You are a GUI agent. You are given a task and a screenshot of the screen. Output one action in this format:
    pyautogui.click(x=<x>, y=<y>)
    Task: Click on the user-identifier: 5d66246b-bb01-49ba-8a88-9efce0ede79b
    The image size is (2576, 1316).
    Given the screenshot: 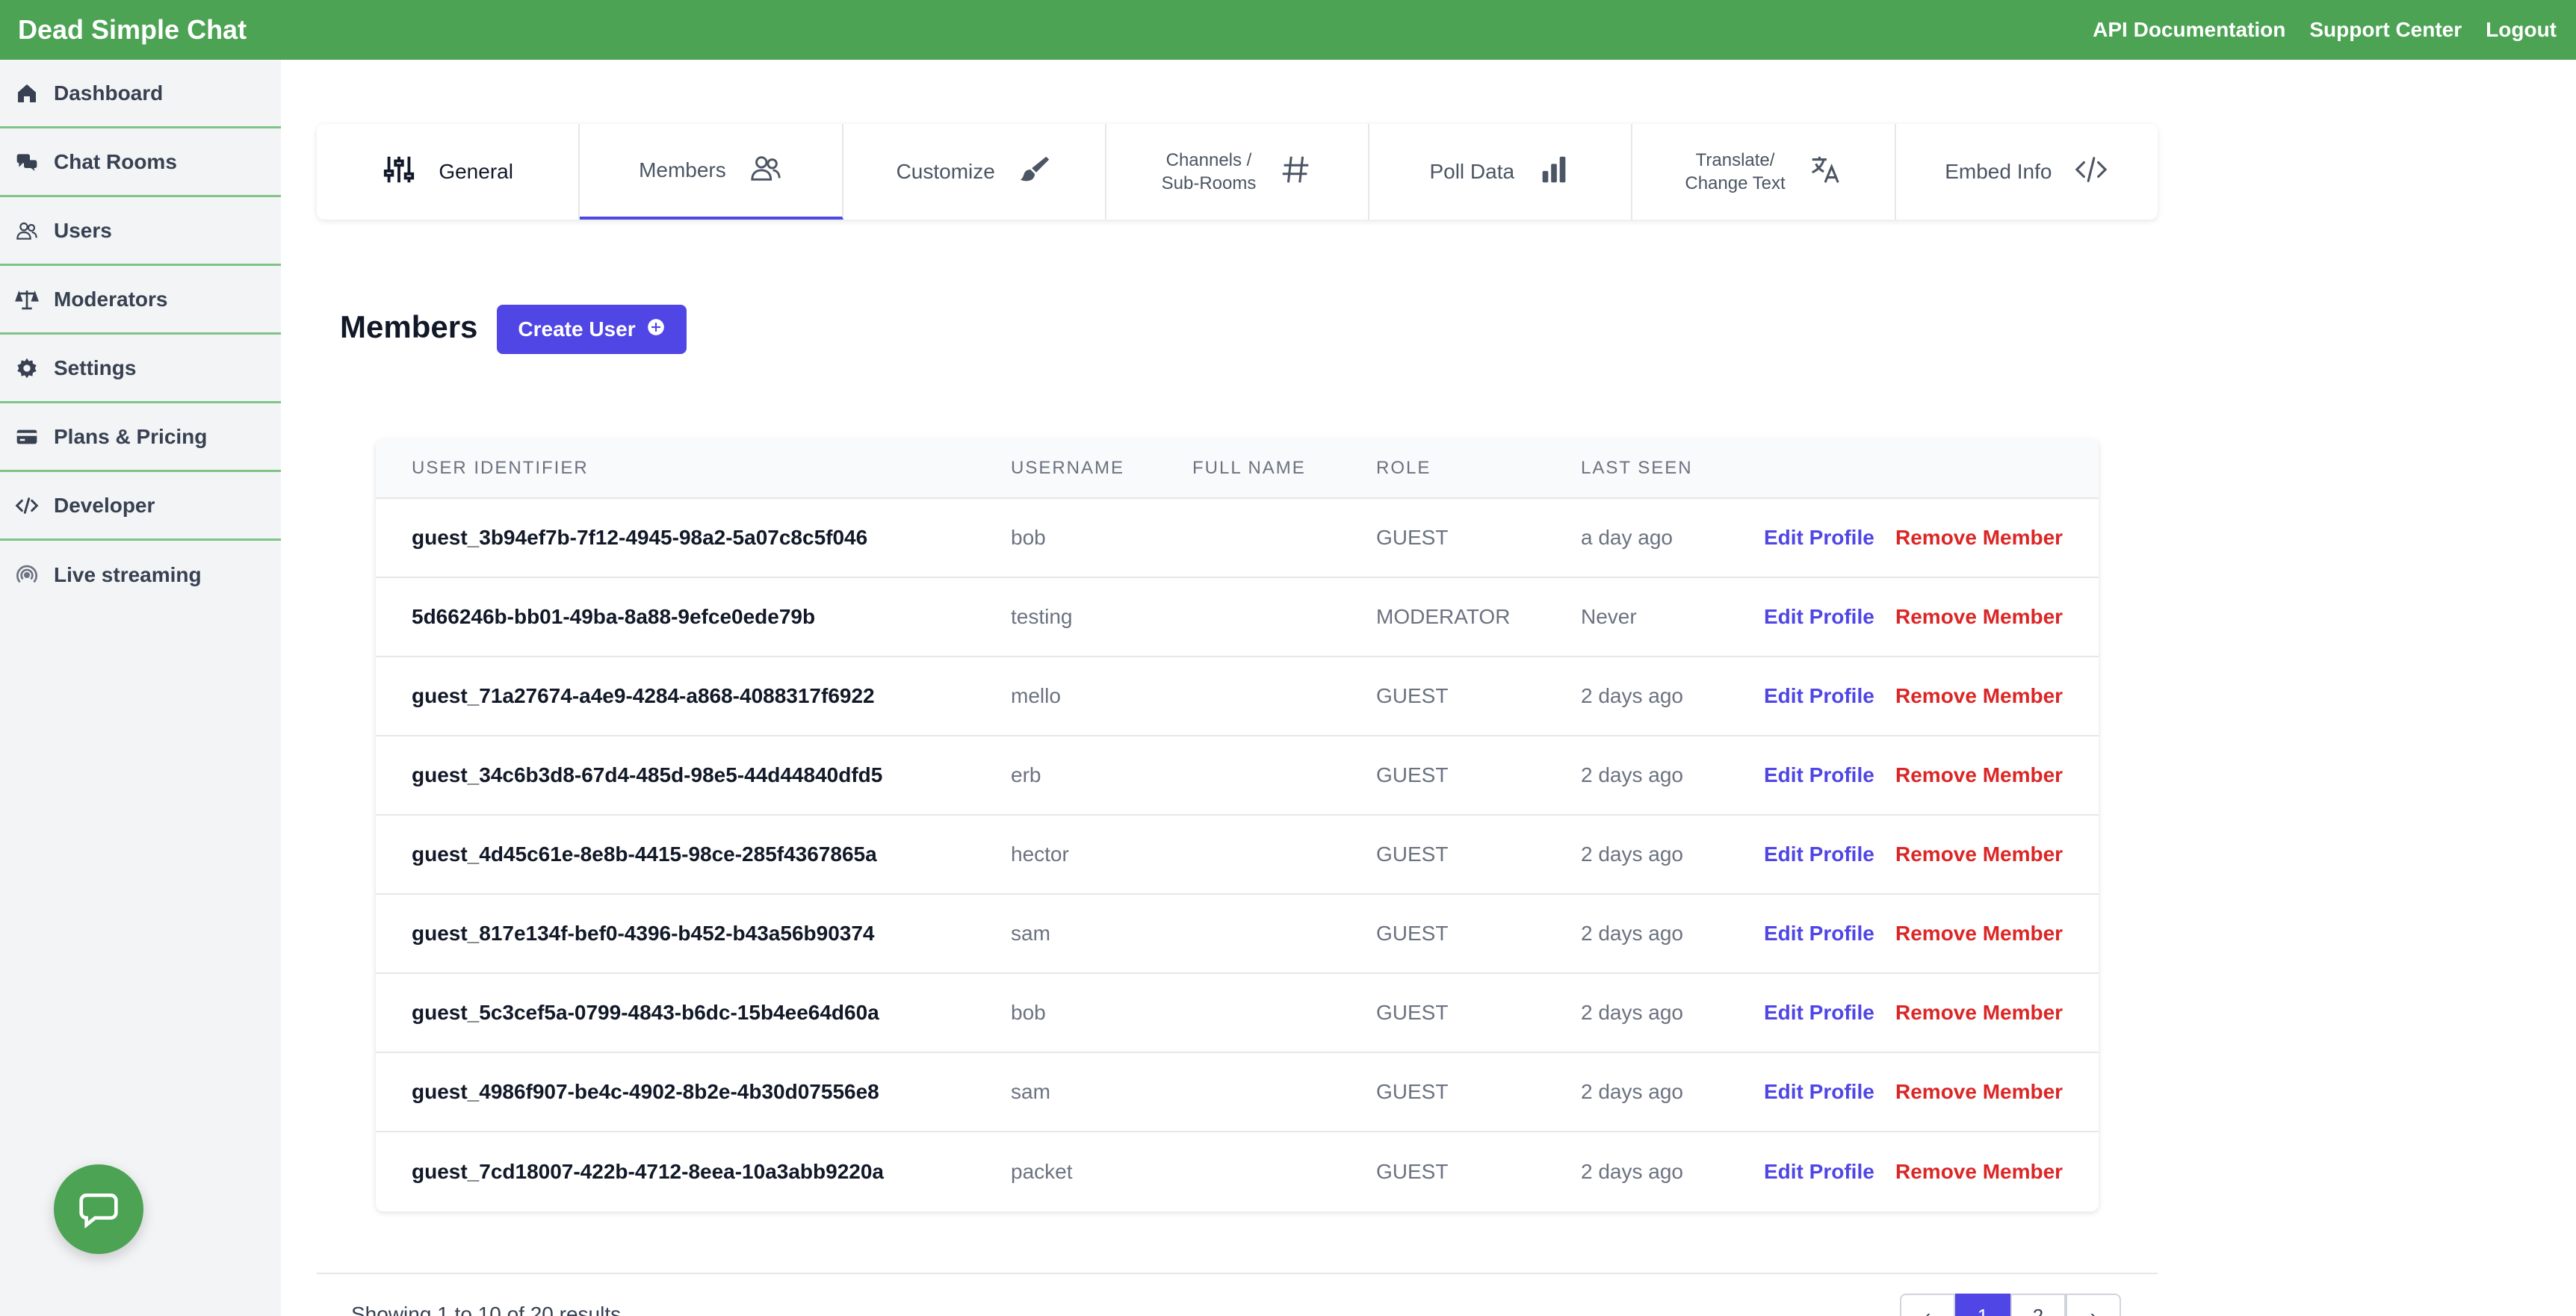 What is the action you would take?
    pyautogui.click(x=614, y=617)
    